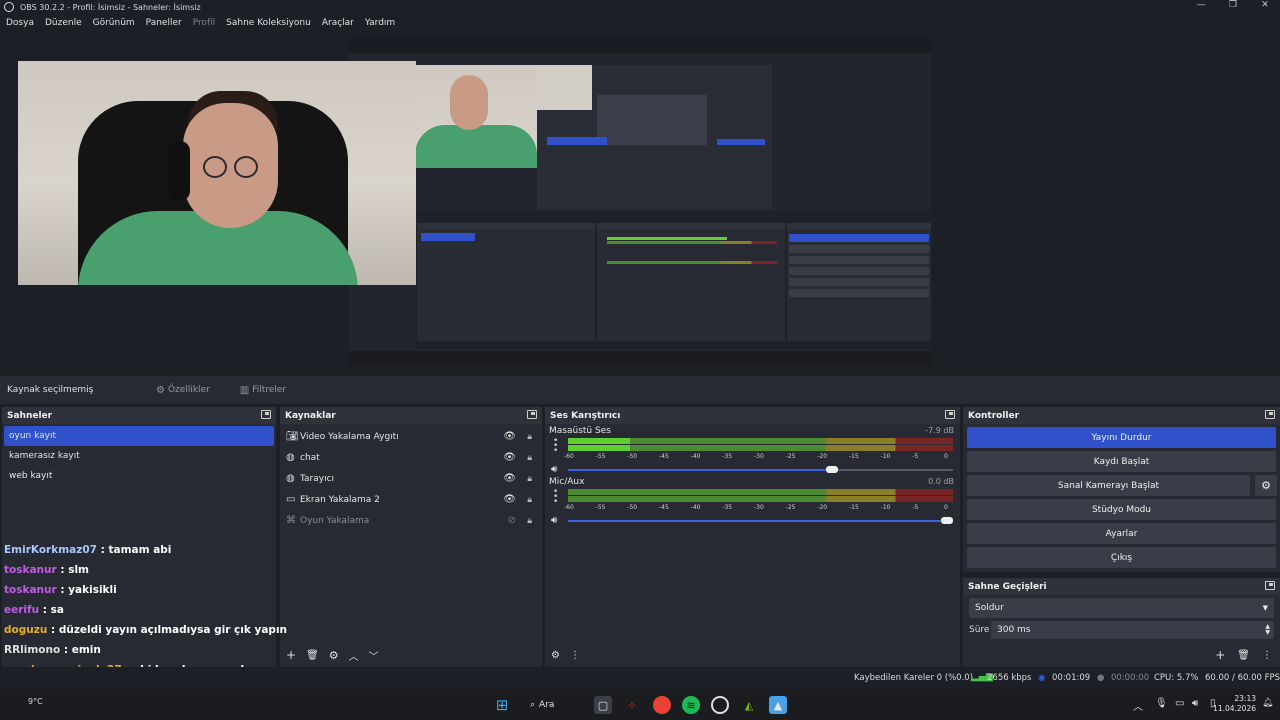 The image size is (1280, 720). I want to click on mixer-menu-button: ⋮, so click(575, 655).